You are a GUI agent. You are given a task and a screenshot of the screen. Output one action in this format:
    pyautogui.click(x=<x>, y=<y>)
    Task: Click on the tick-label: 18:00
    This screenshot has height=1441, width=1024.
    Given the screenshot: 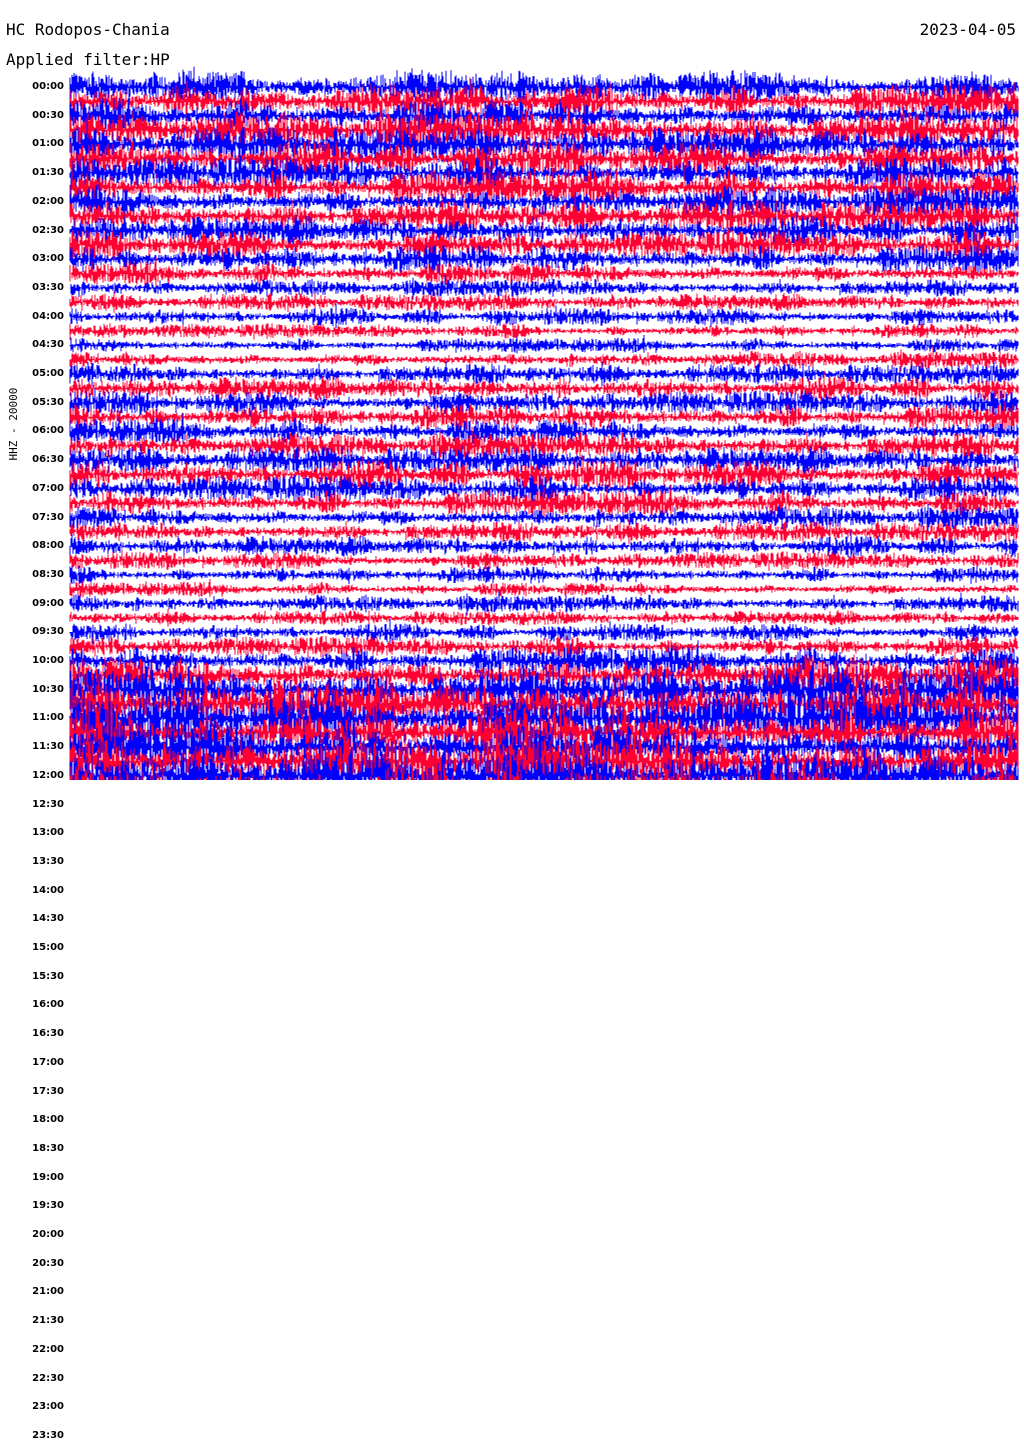 What is the action you would take?
    pyautogui.click(x=48, y=1120)
    